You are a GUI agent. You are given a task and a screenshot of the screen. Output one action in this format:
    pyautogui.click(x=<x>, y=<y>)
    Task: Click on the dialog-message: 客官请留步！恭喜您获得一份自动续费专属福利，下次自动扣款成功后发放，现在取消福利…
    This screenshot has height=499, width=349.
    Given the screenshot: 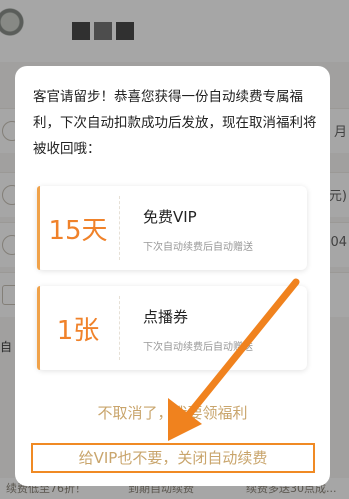 What is the action you would take?
    pyautogui.click(x=175, y=123)
    